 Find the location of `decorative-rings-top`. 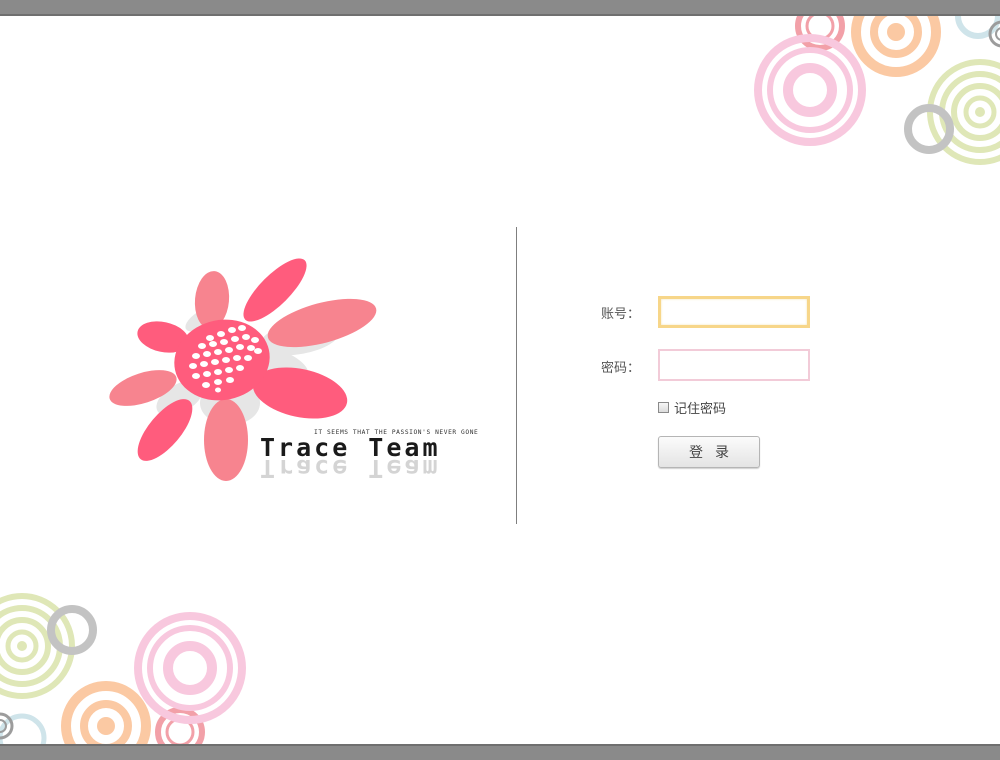

decorative-rings-top is located at coordinates (870, 96).